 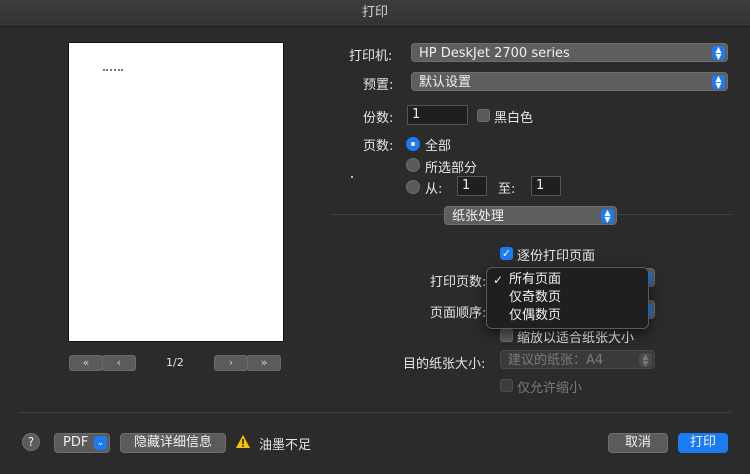 What do you see at coordinates (413, 187) in the screenshot?
I see `pages-range-radio` at bounding box center [413, 187].